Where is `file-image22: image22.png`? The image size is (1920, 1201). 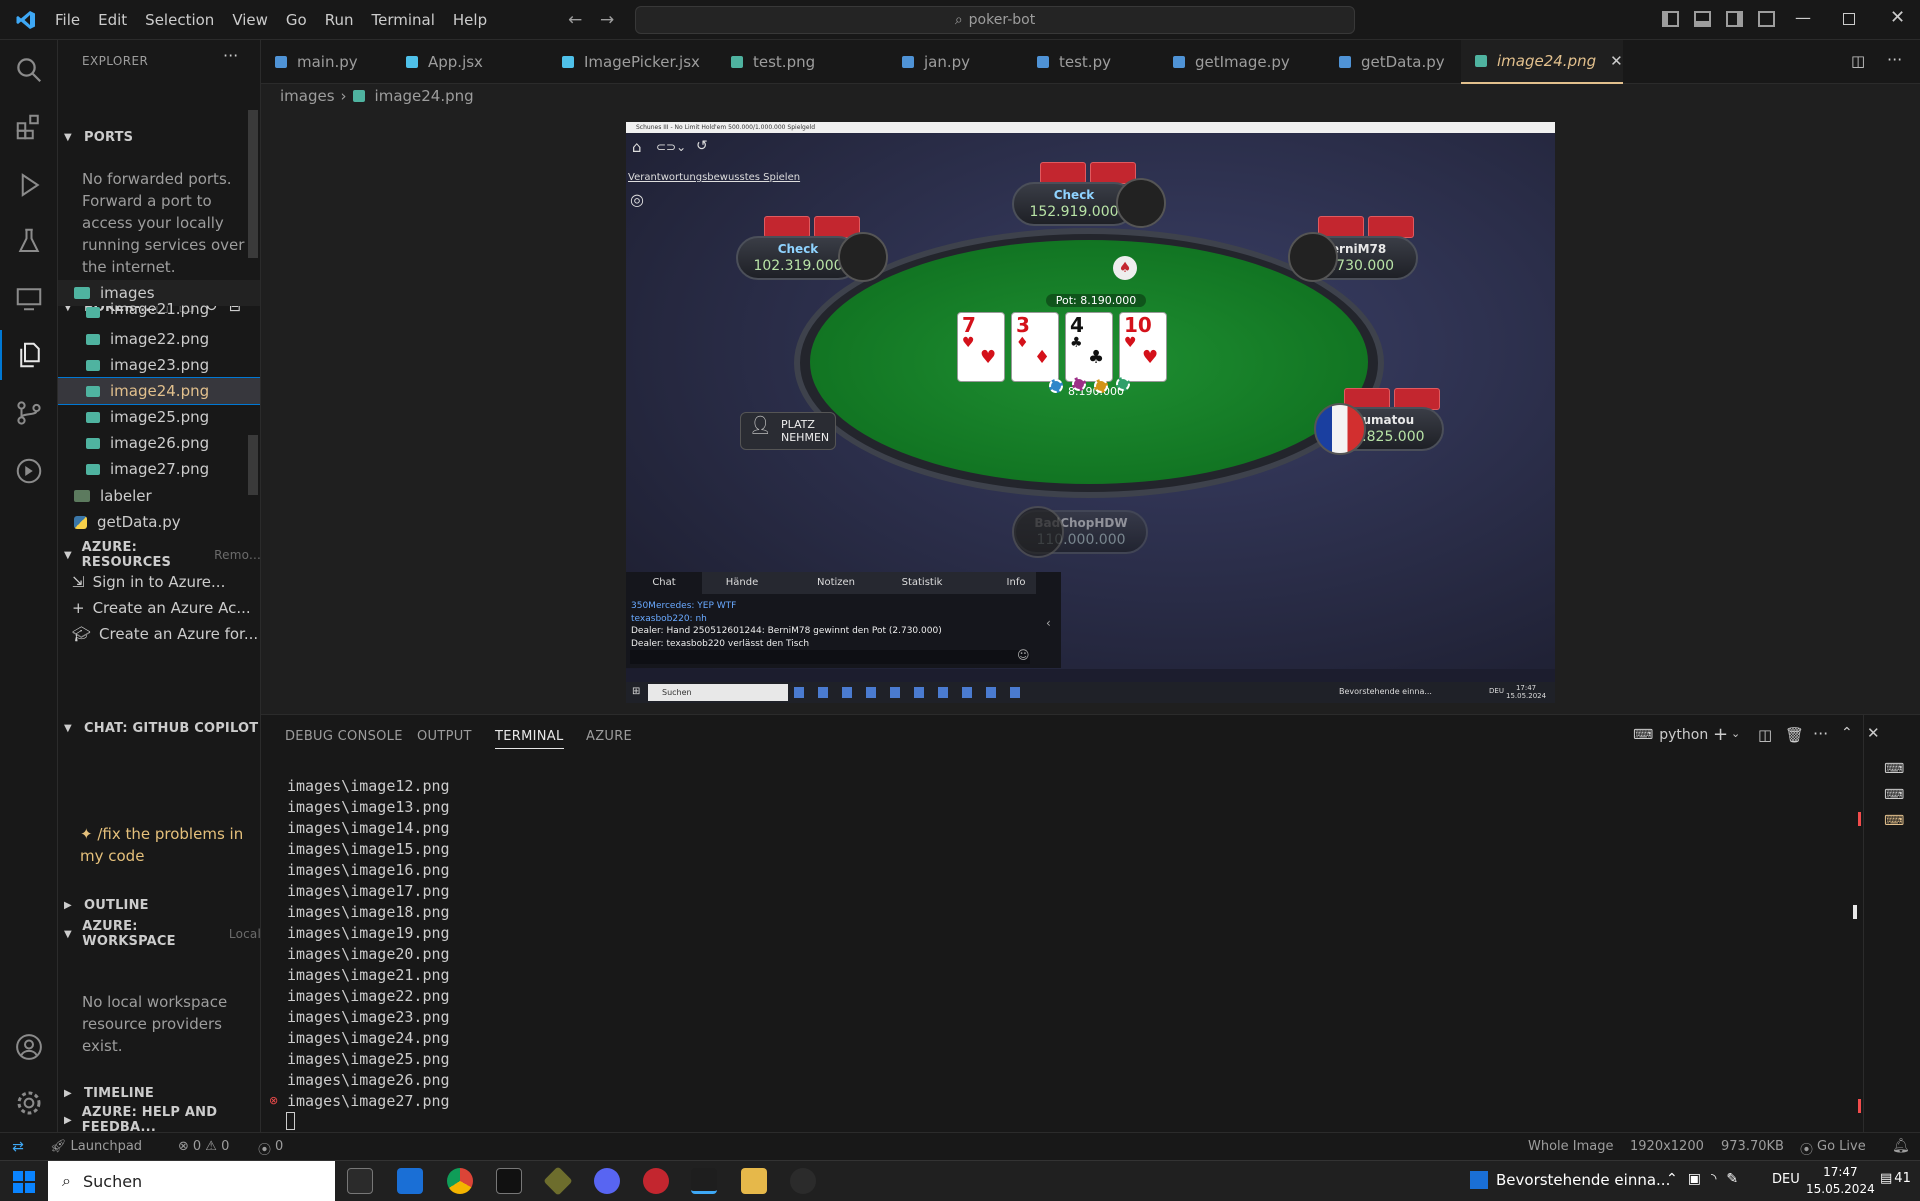 file-image22: image22.png is located at coordinates (159, 339).